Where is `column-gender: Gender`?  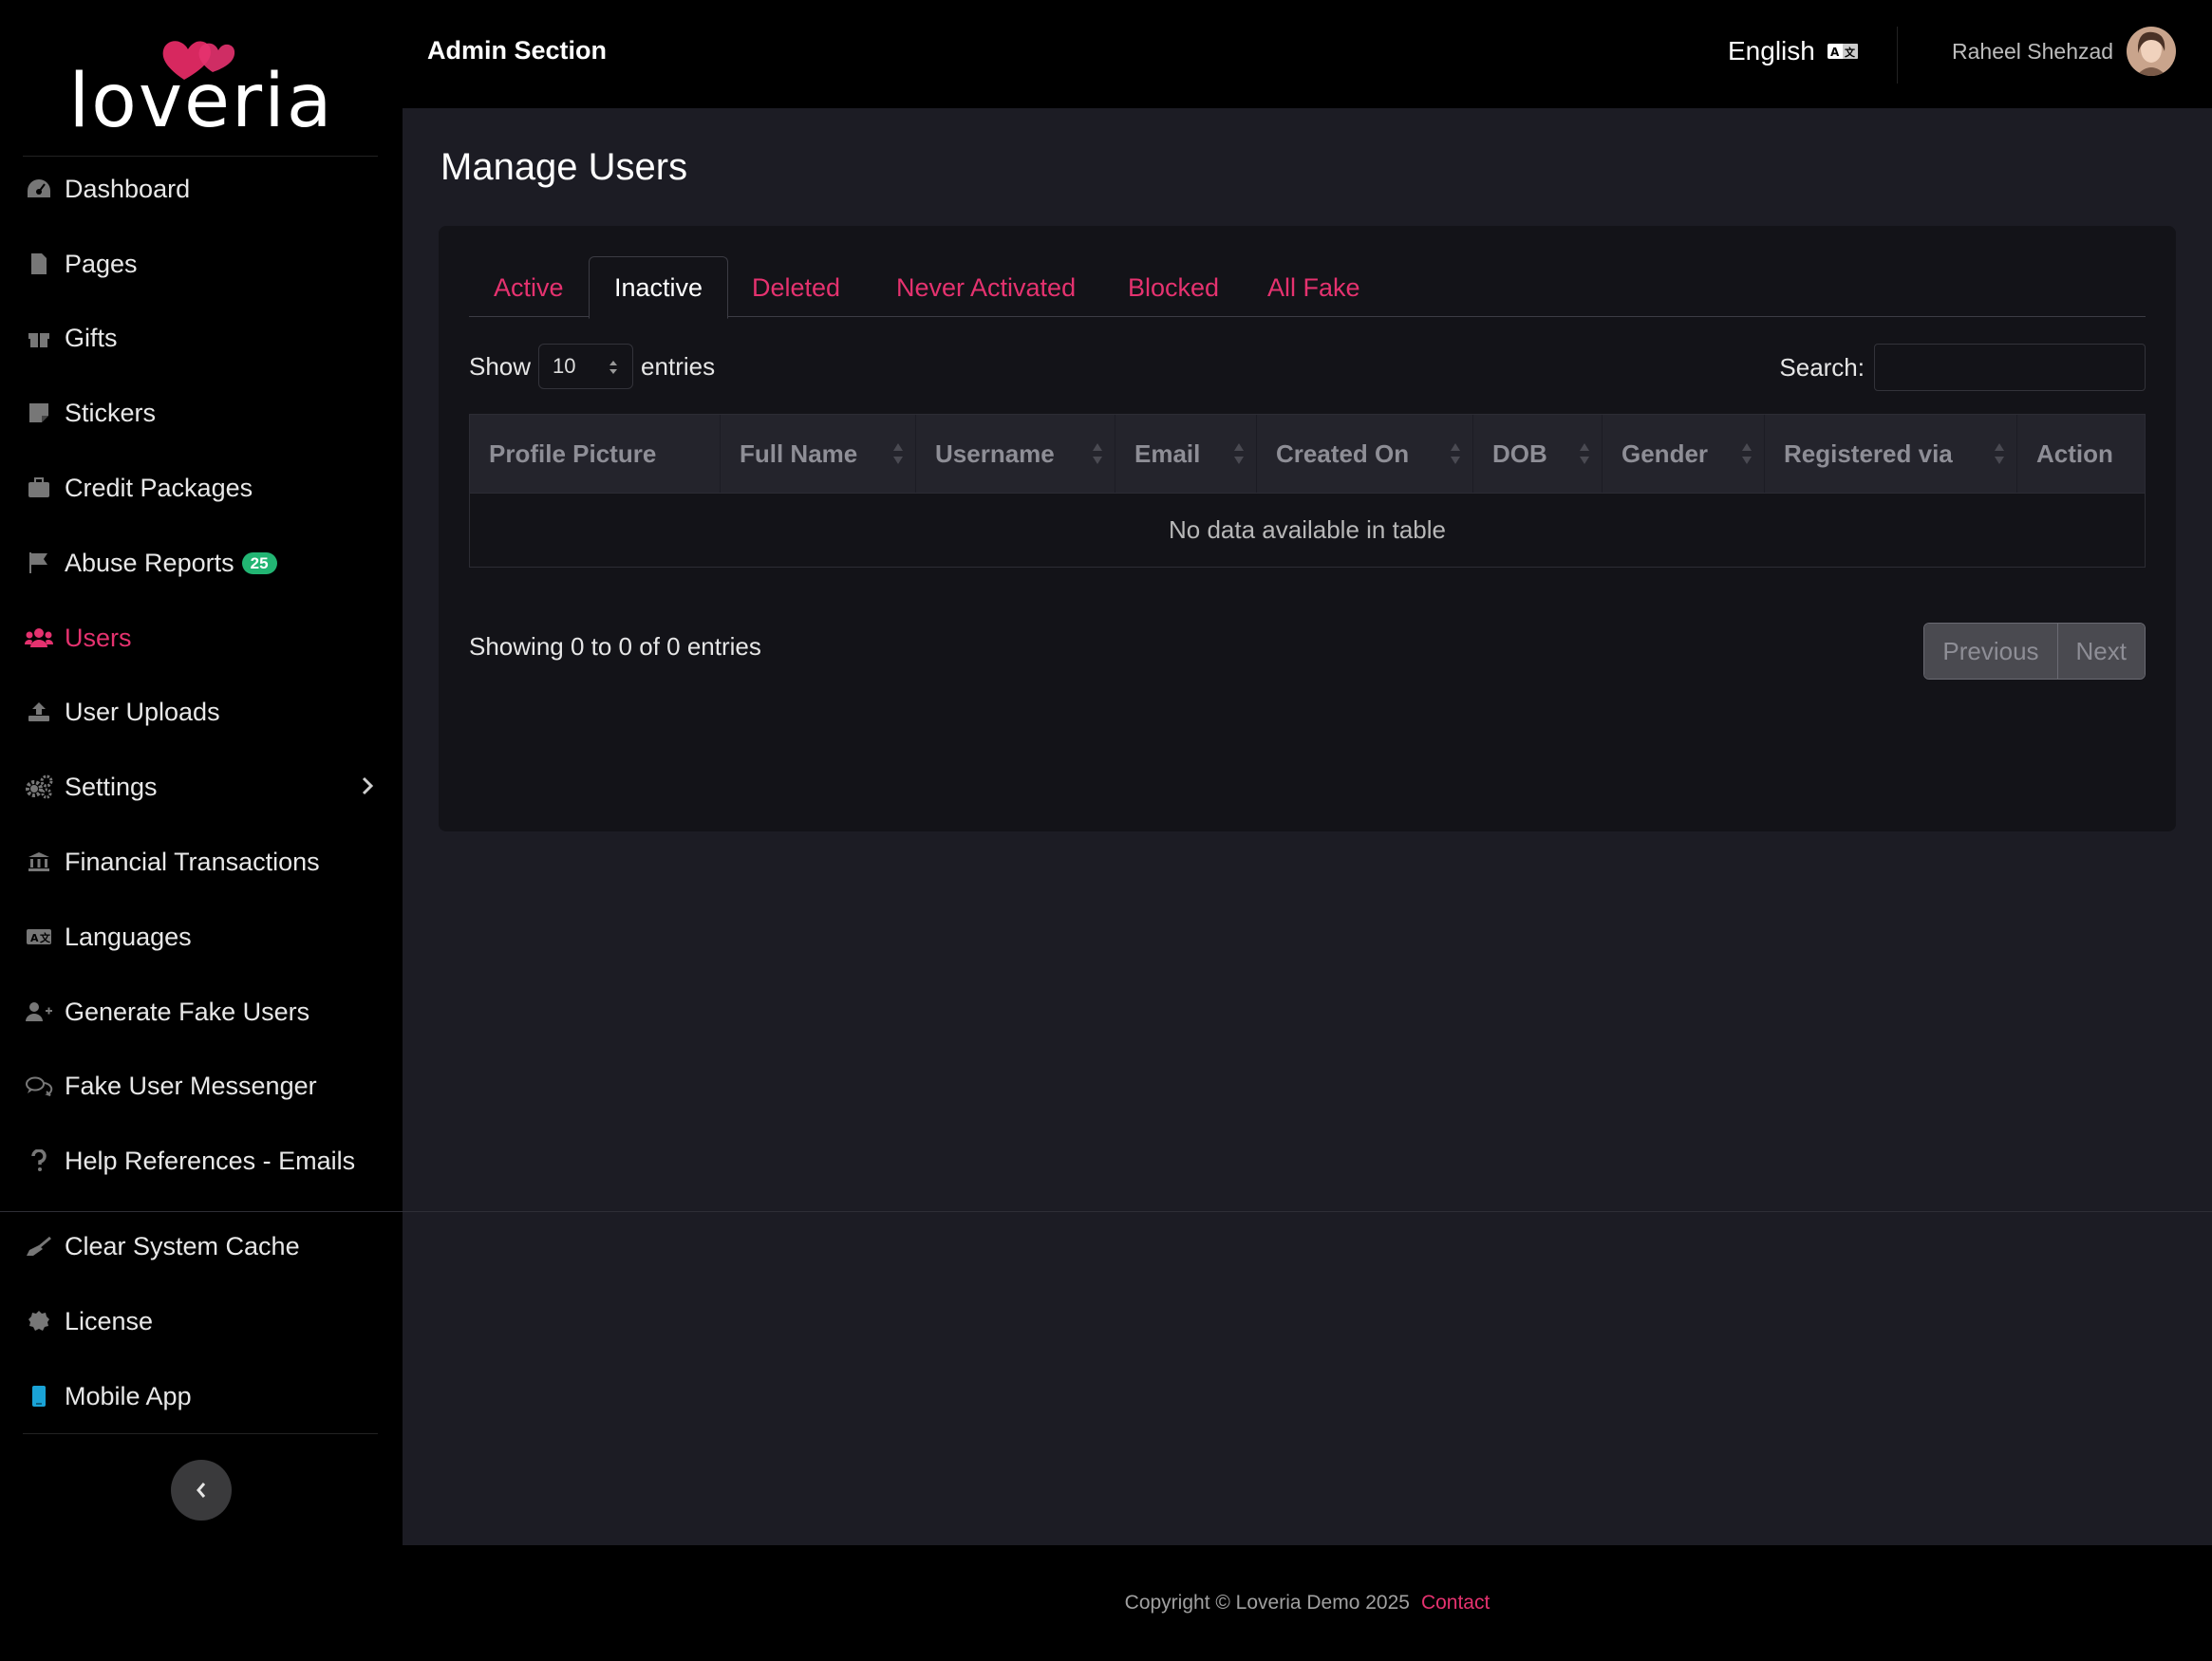
column-gender: Gender is located at coordinates (1684, 454).